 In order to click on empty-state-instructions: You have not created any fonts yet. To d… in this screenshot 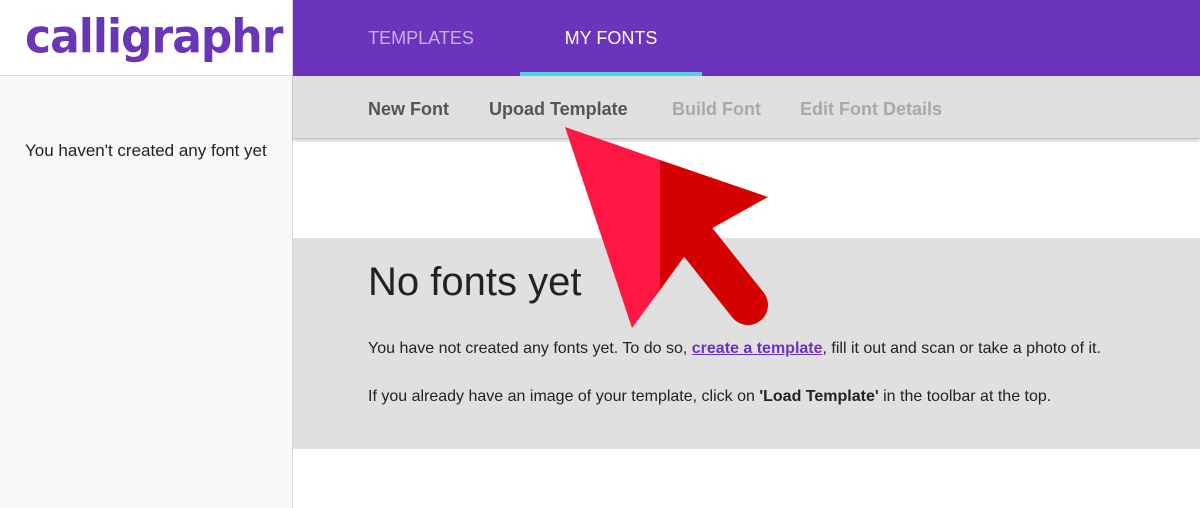, I will do `click(734, 349)`.